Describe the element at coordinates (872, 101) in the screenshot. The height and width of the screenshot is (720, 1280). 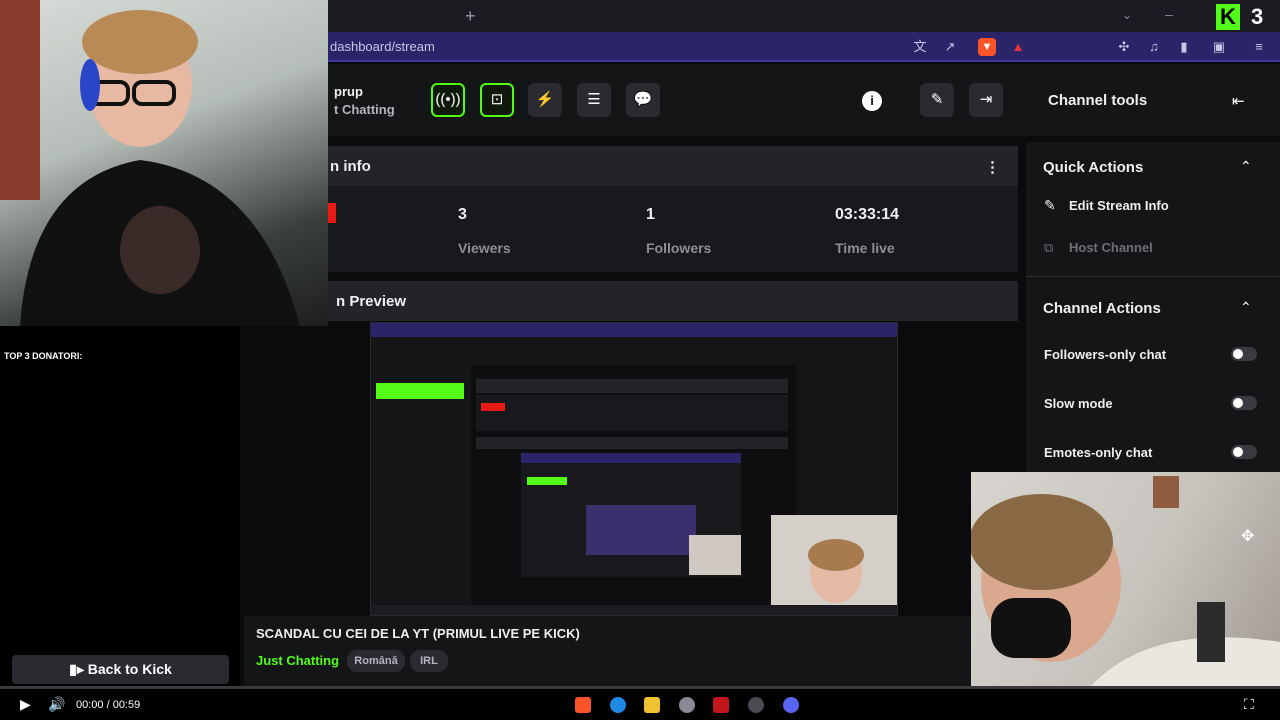
I see `info-icon: i` at that location.